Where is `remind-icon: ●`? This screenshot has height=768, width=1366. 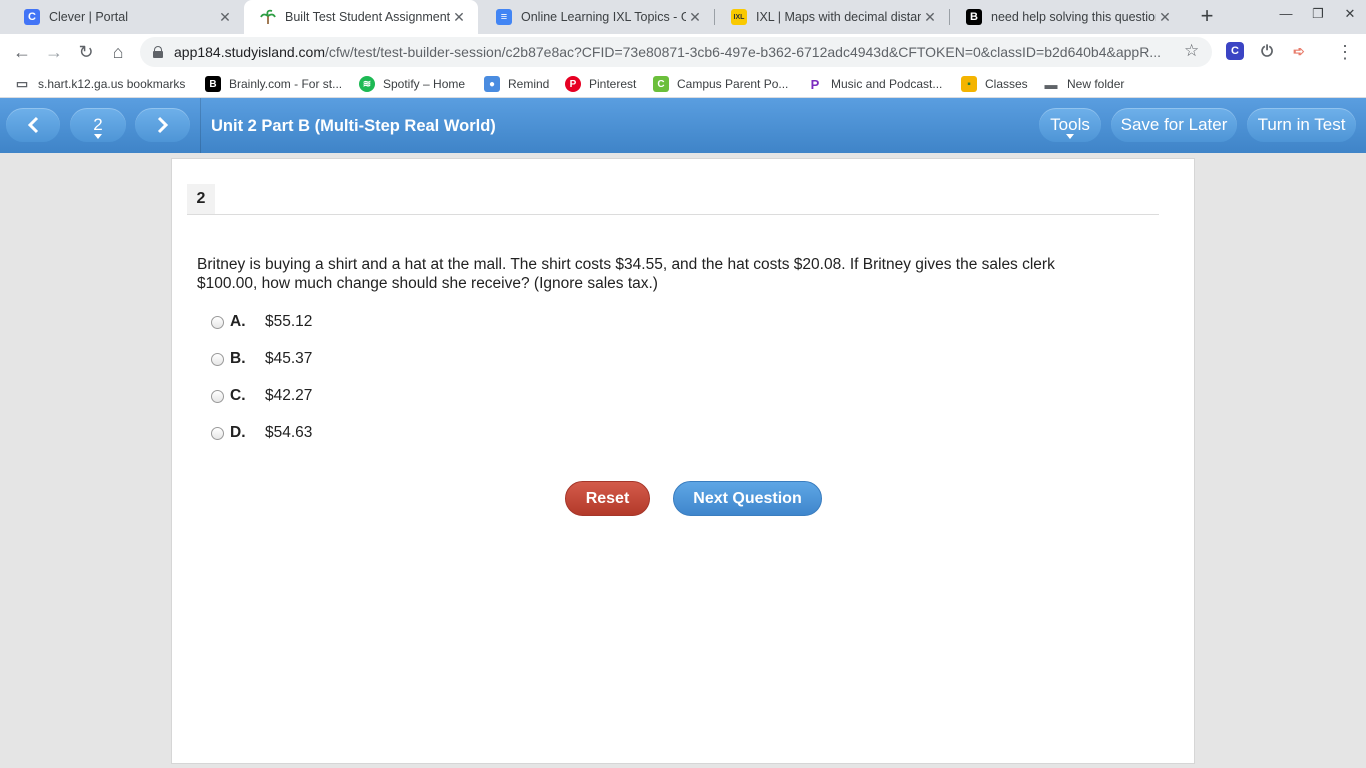
remind-icon: ● is located at coordinates (492, 84).